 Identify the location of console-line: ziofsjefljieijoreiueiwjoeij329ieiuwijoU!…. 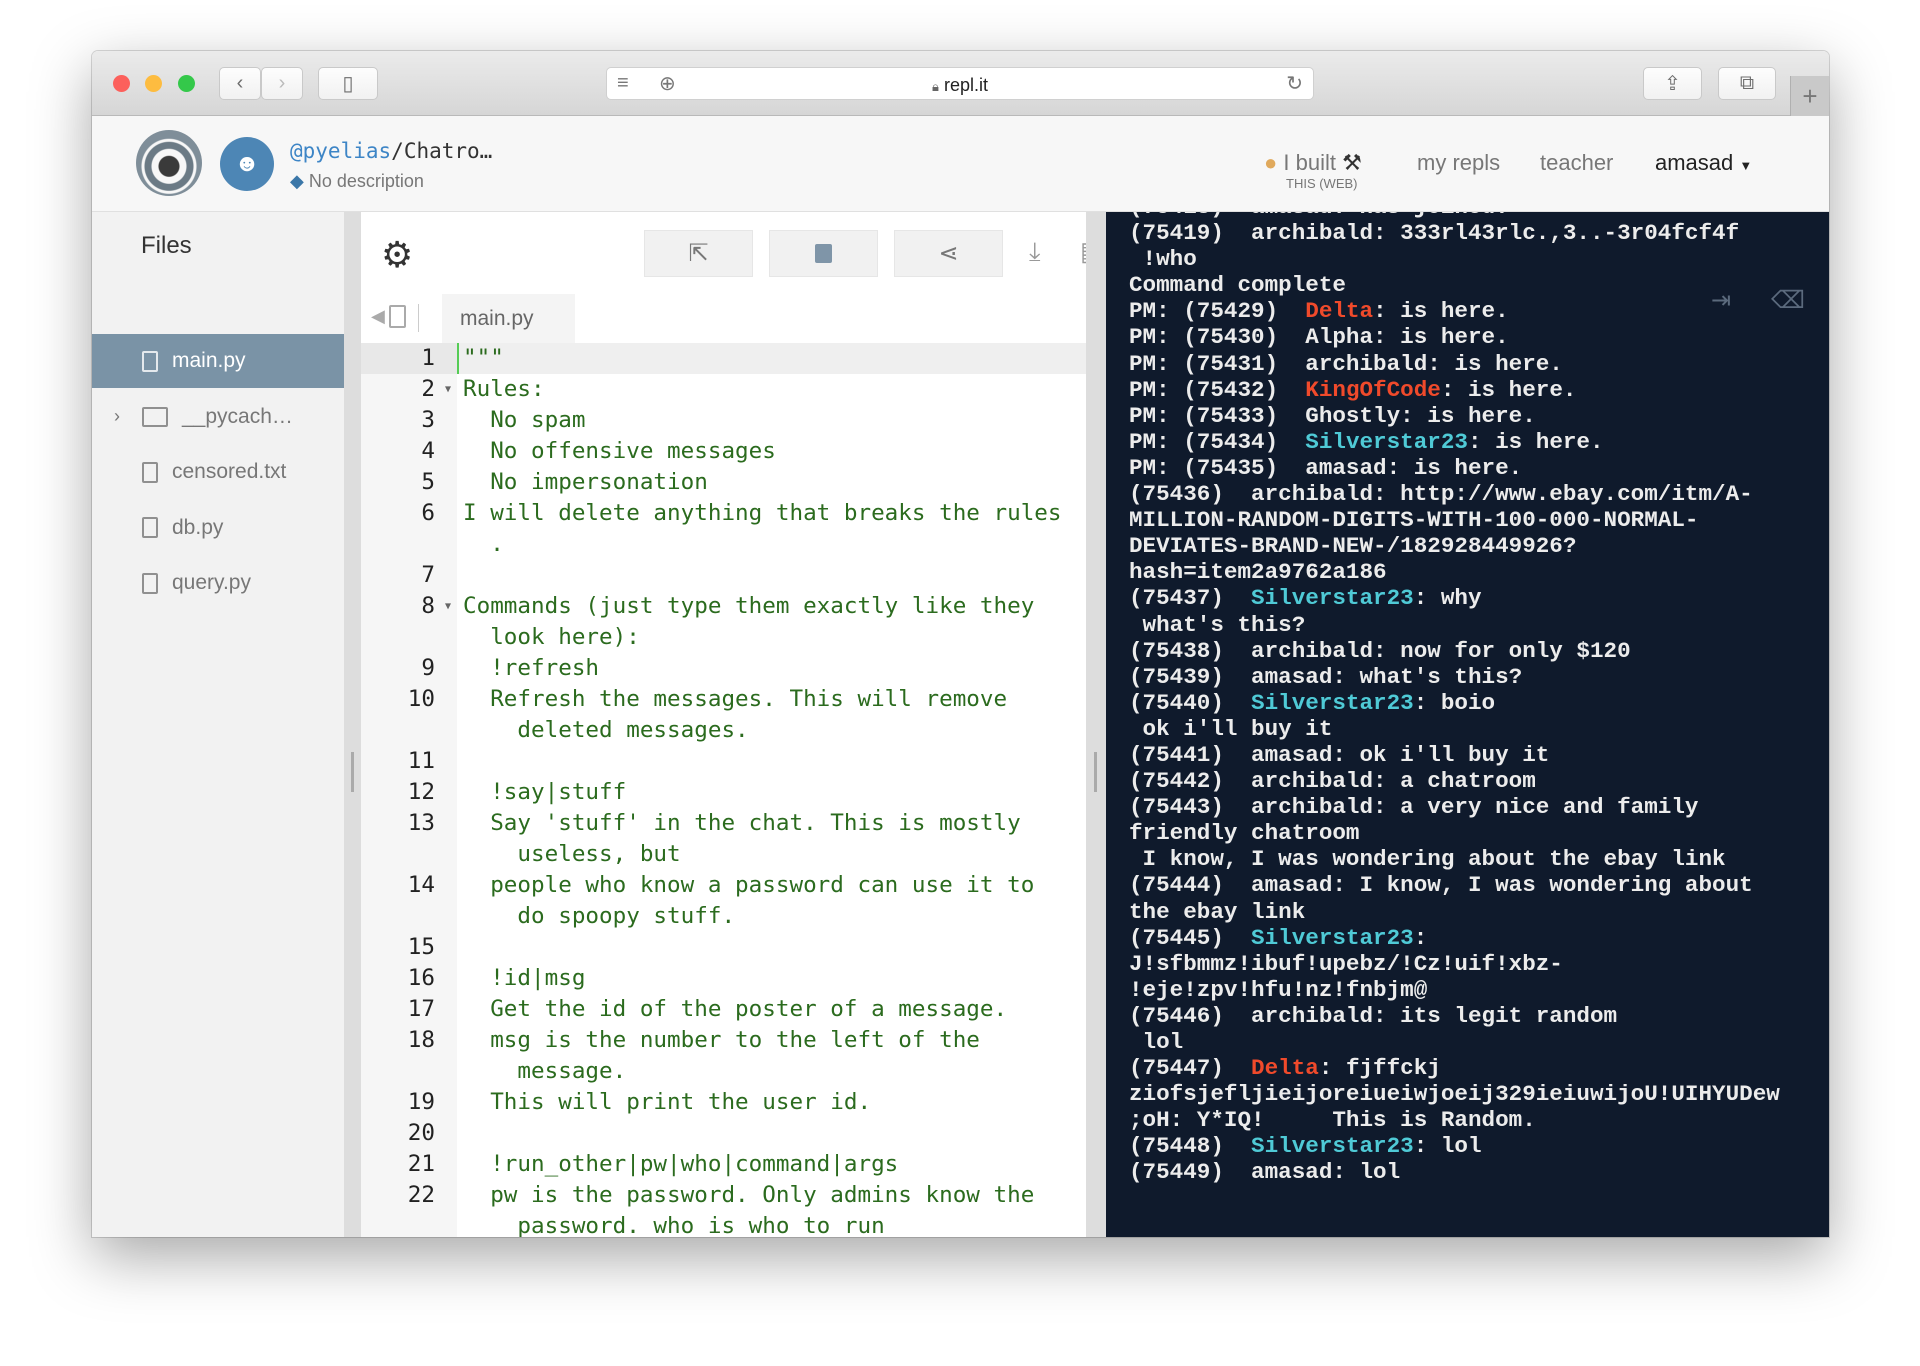
(1454, 1094).